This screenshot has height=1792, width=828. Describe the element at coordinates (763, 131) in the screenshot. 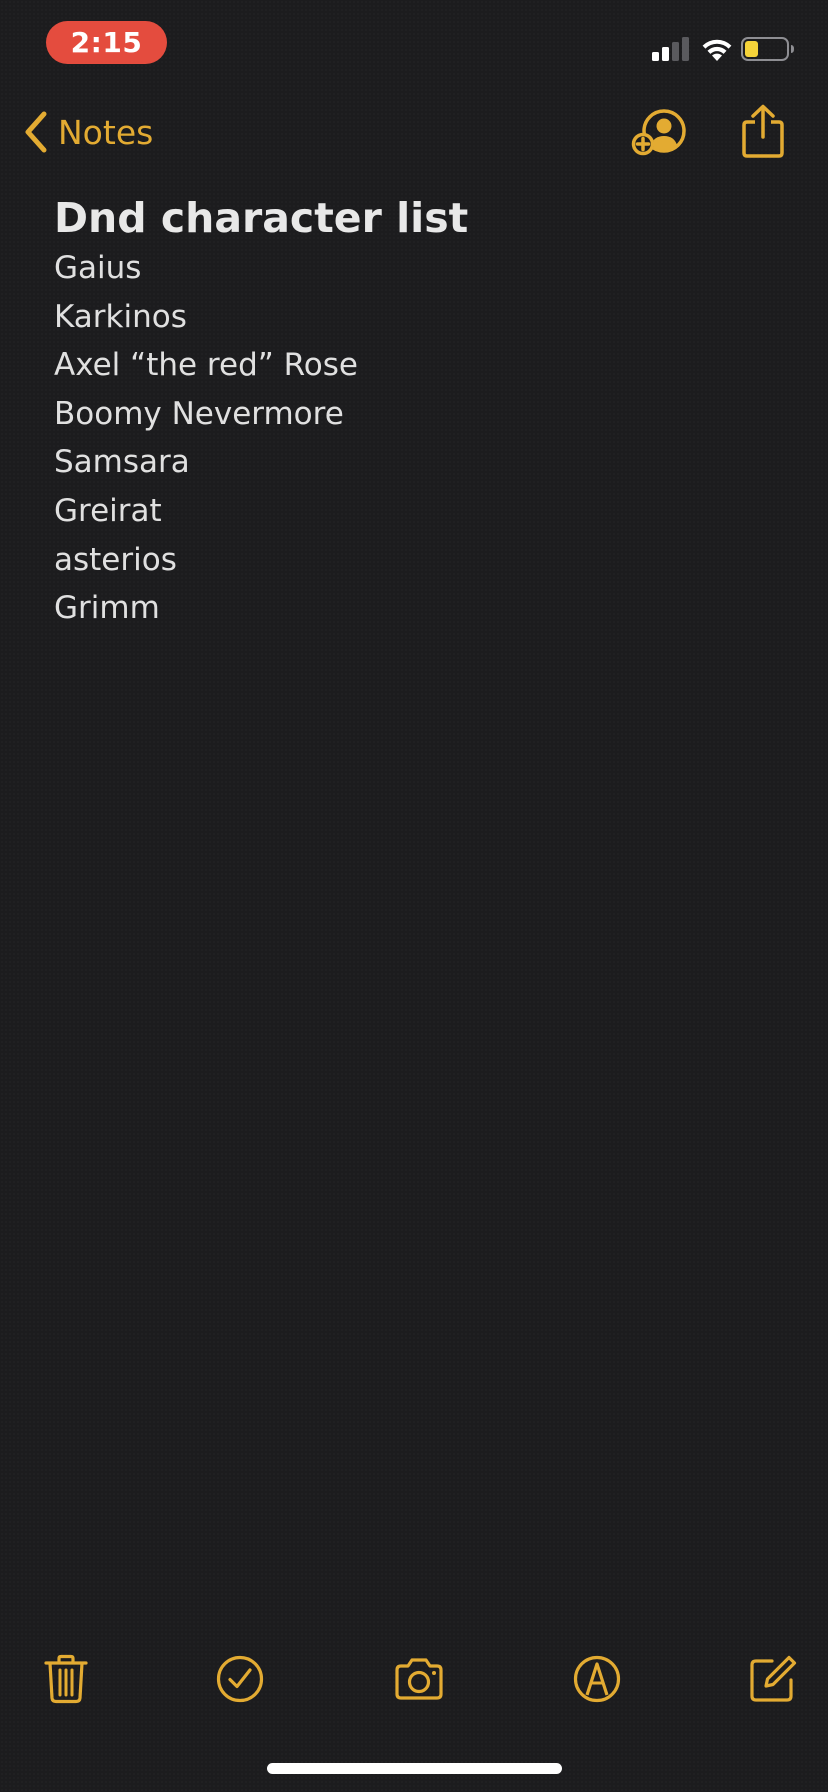

I see `share-icon` at that location.